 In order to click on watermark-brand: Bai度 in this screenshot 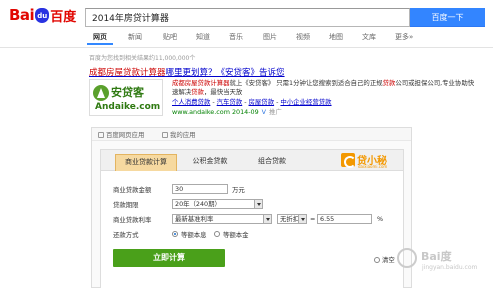, I will do `click(436, 256)`.